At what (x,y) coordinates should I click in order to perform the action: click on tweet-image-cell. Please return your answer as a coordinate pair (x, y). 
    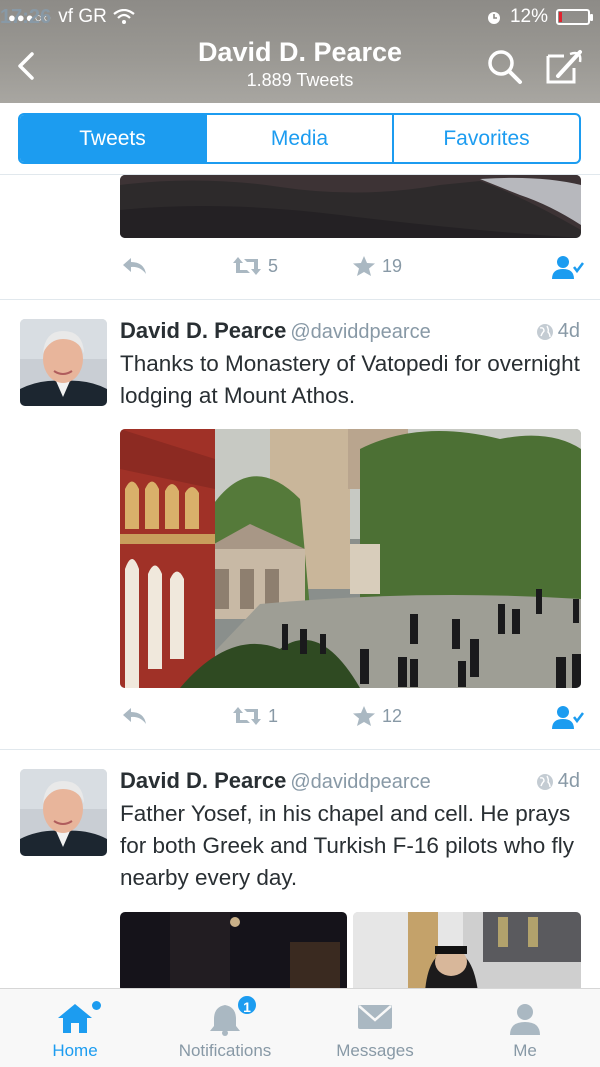
    Looking at the image, I should click on (467, 950).